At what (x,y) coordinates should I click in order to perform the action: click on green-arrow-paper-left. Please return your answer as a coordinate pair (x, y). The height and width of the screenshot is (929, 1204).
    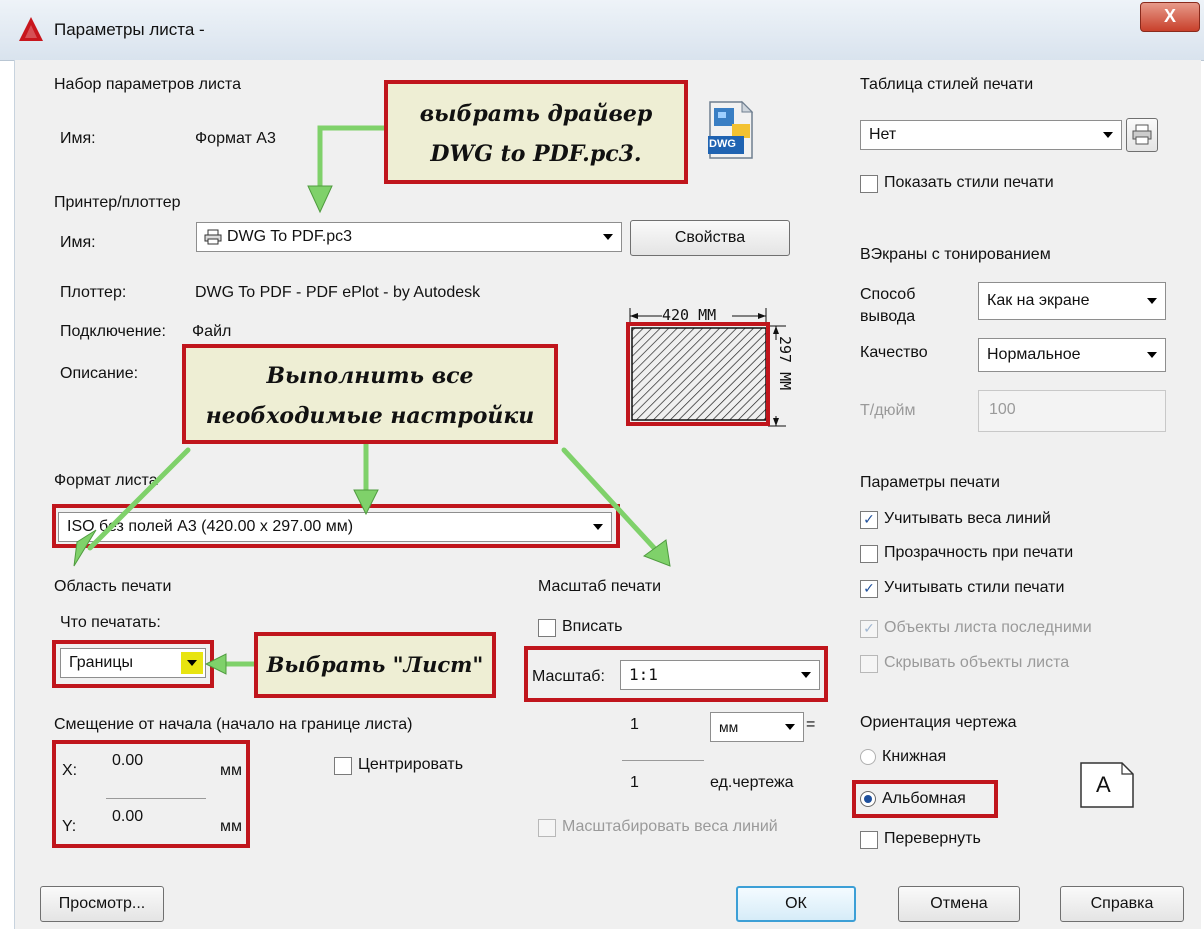
    Looking at the image, I should click on (139, 499).